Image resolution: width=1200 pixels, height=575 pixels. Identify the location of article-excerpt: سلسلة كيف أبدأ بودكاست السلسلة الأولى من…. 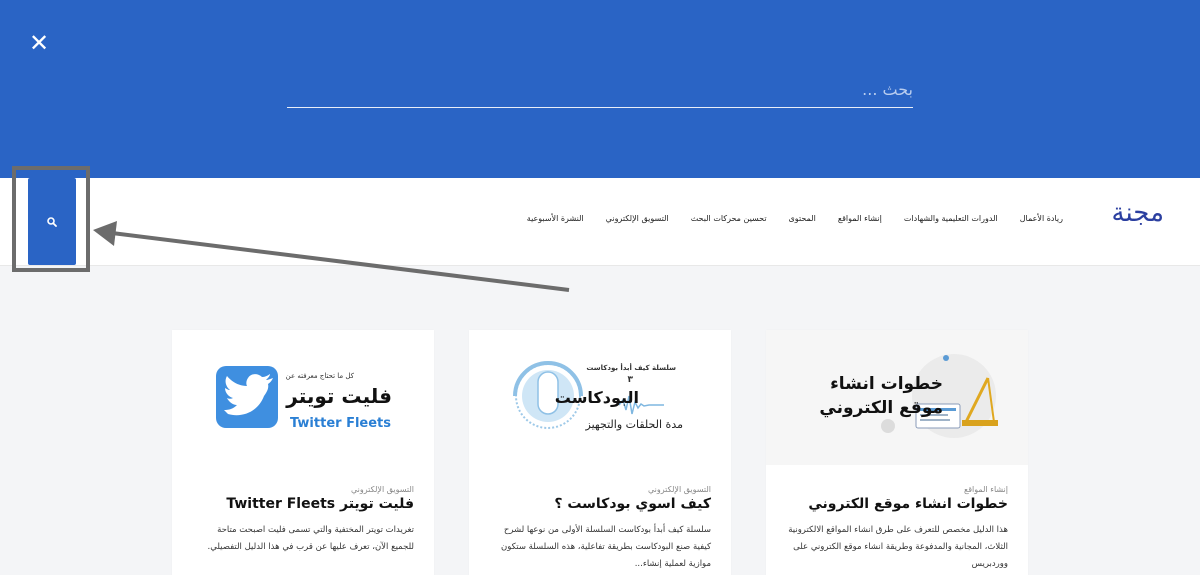
(605, 547).